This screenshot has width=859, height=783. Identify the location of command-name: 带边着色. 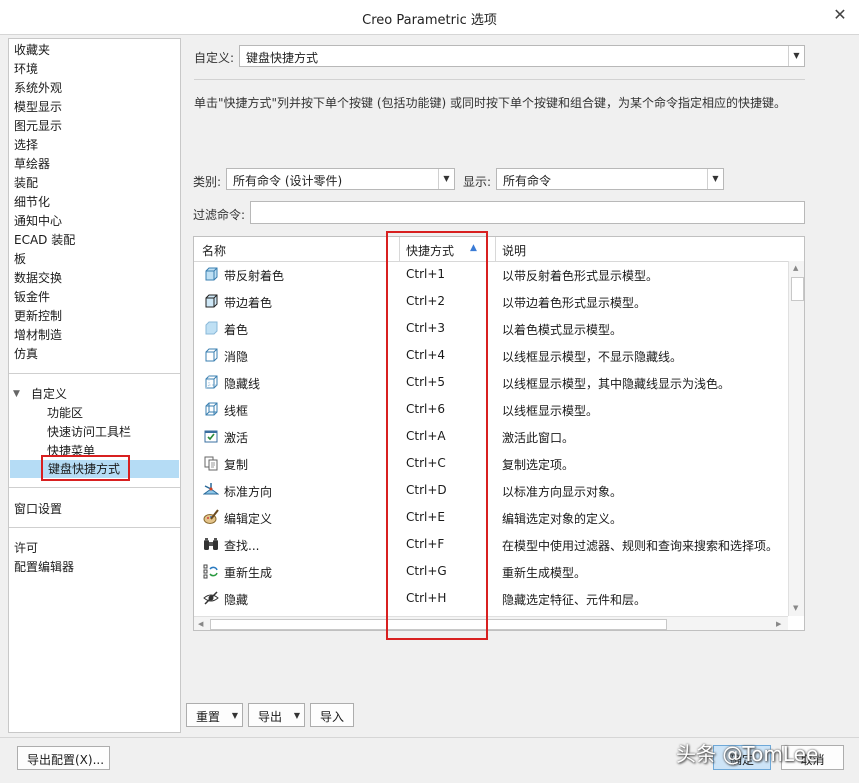
(248, 303).